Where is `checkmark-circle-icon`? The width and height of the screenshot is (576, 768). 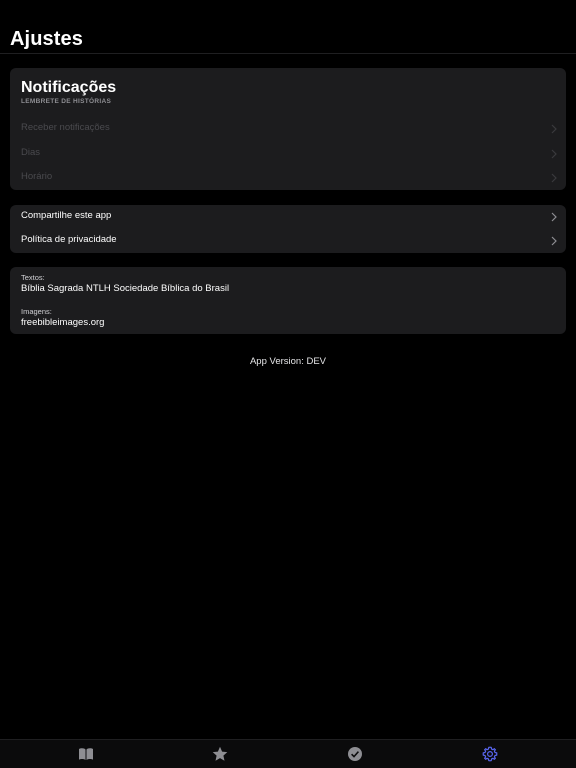
checkmark-circle-icon is located at coordinates (355, 754).